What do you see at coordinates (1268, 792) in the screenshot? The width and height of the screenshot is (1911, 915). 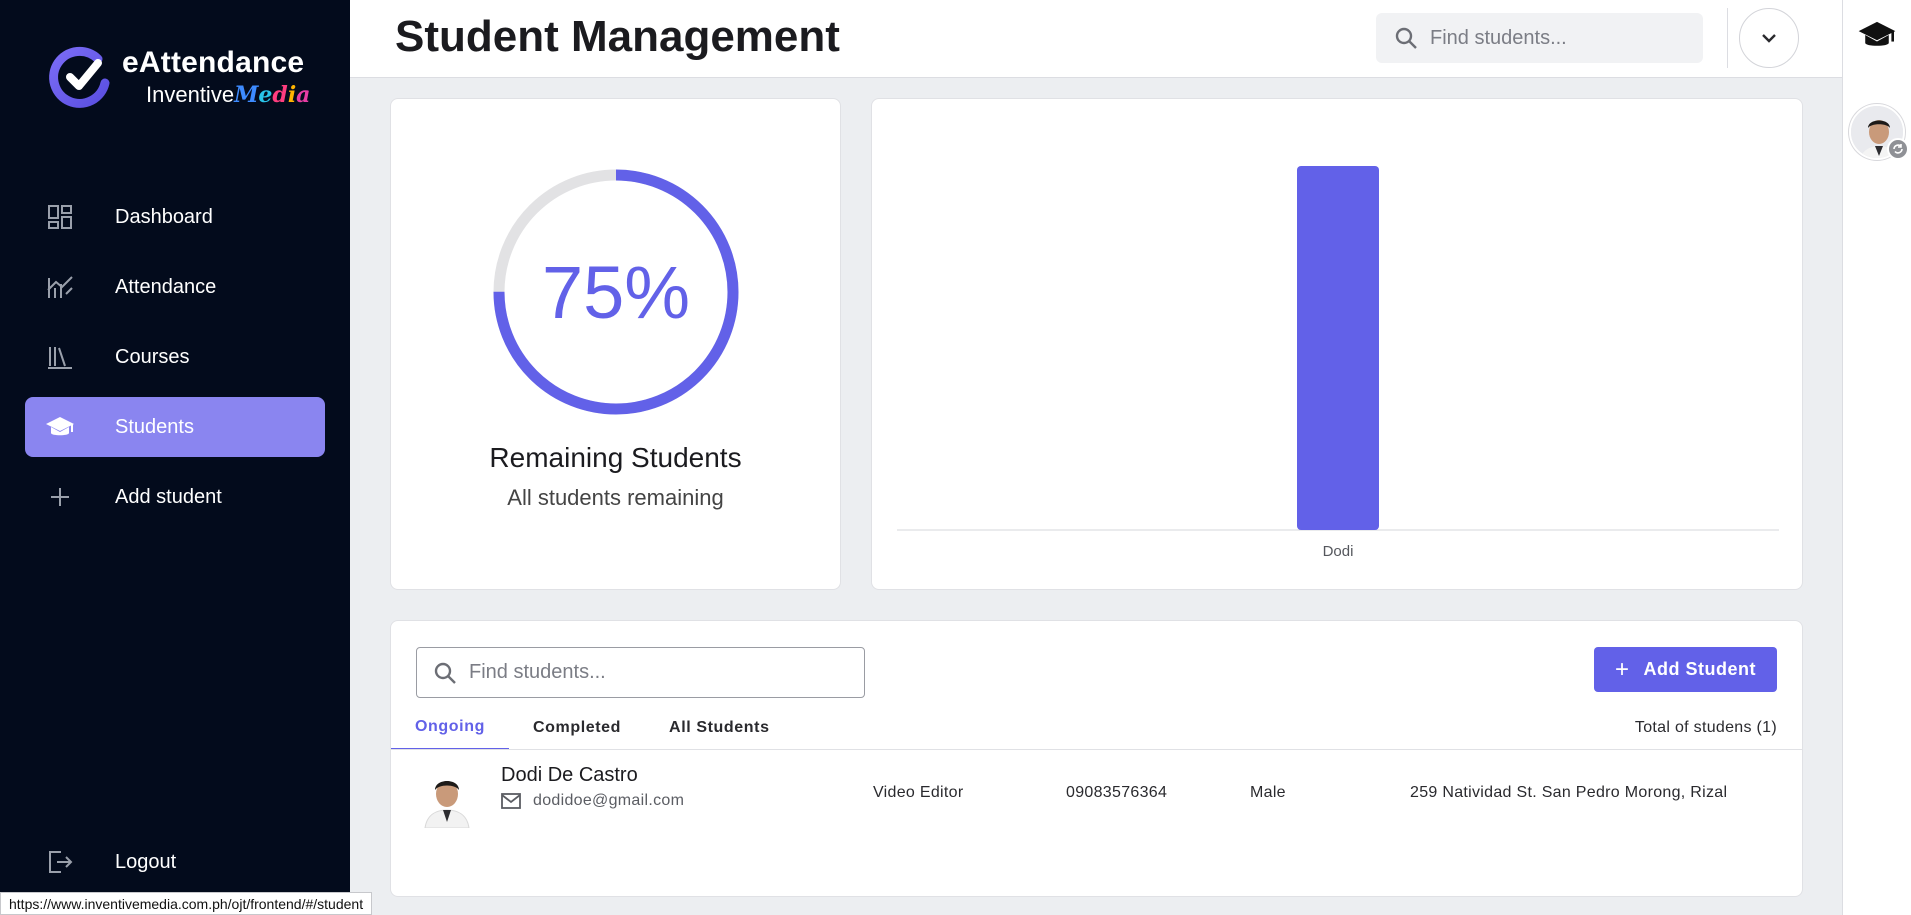 I see `student-gender: Male` at bounding box center [1268, 792].